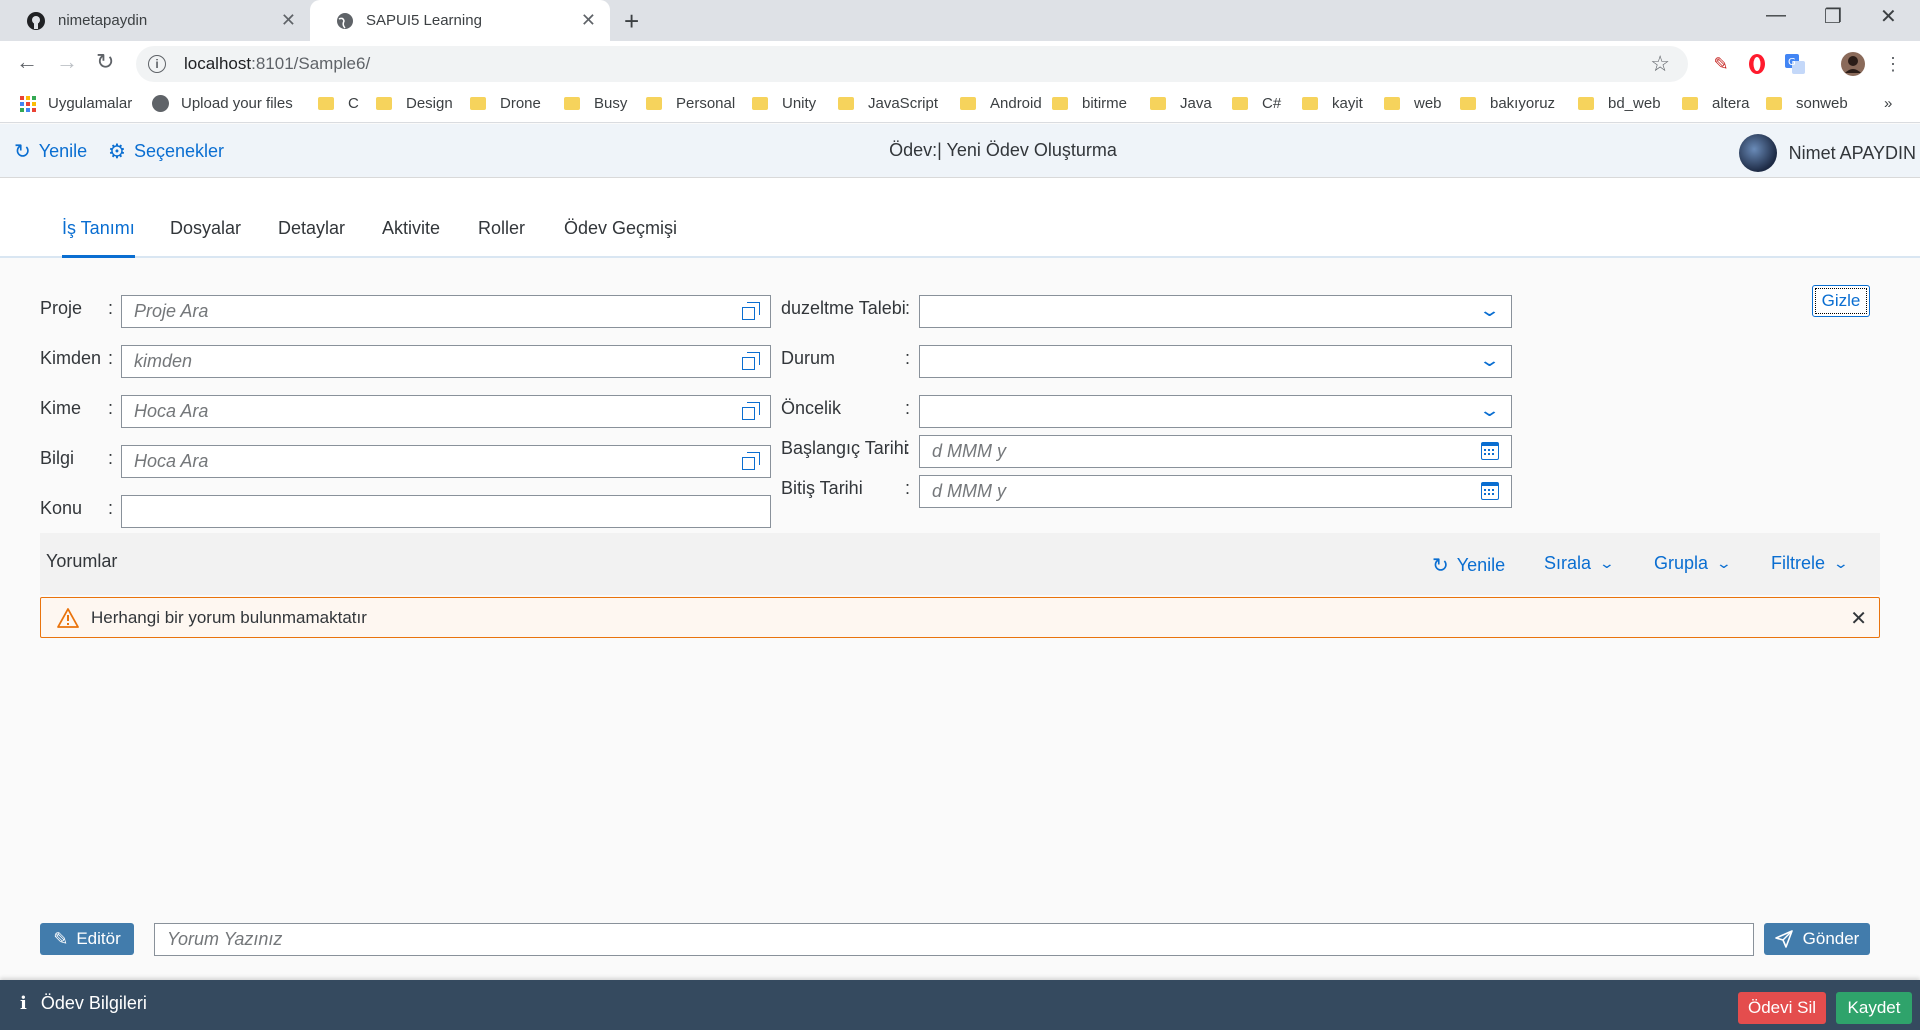 The height and width of the screenshot is (1030, 1920). Describe the element at coordinates (954, 939) in the screenshot. I see `comment-input: Yorum Yazınız` at that location.